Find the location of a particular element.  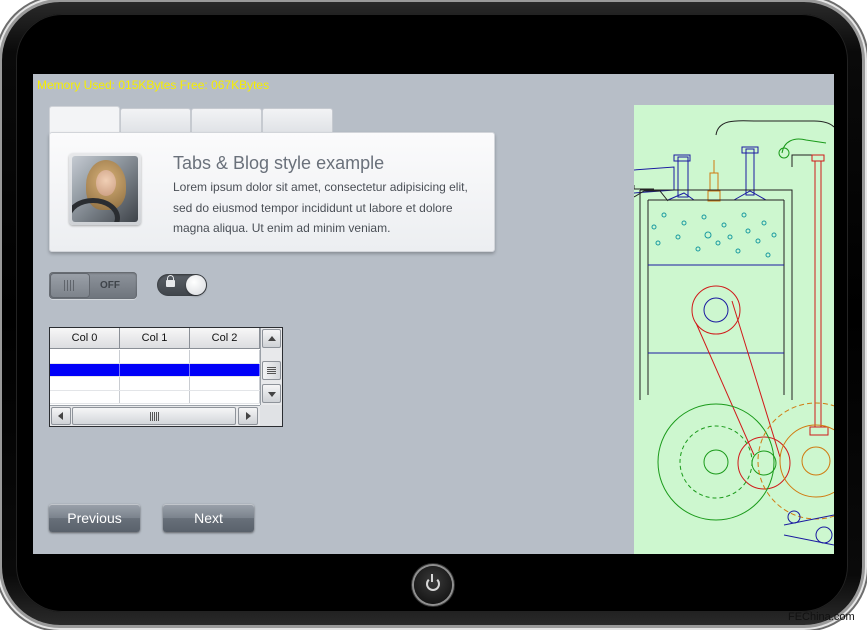

grid-body is located at coordinates (155, 377).